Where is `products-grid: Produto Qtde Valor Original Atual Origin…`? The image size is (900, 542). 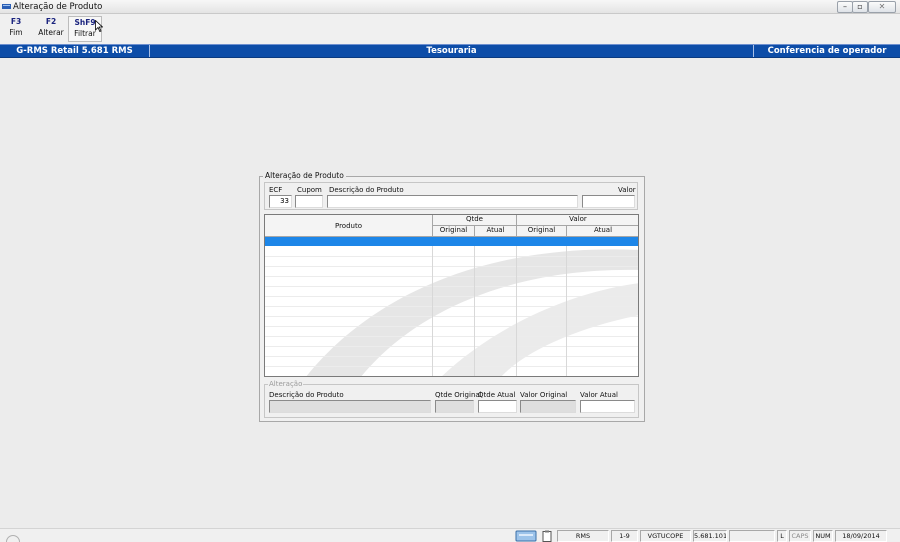 products-grid: Produto Qtde Valor Original Atual Origin… is located at coordinates (451, 295).